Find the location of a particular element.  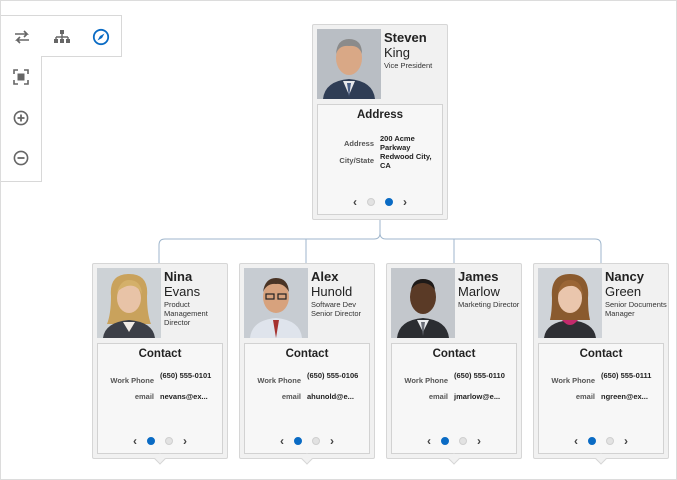

employee-last-name: King is located at coordinates (397, 52).